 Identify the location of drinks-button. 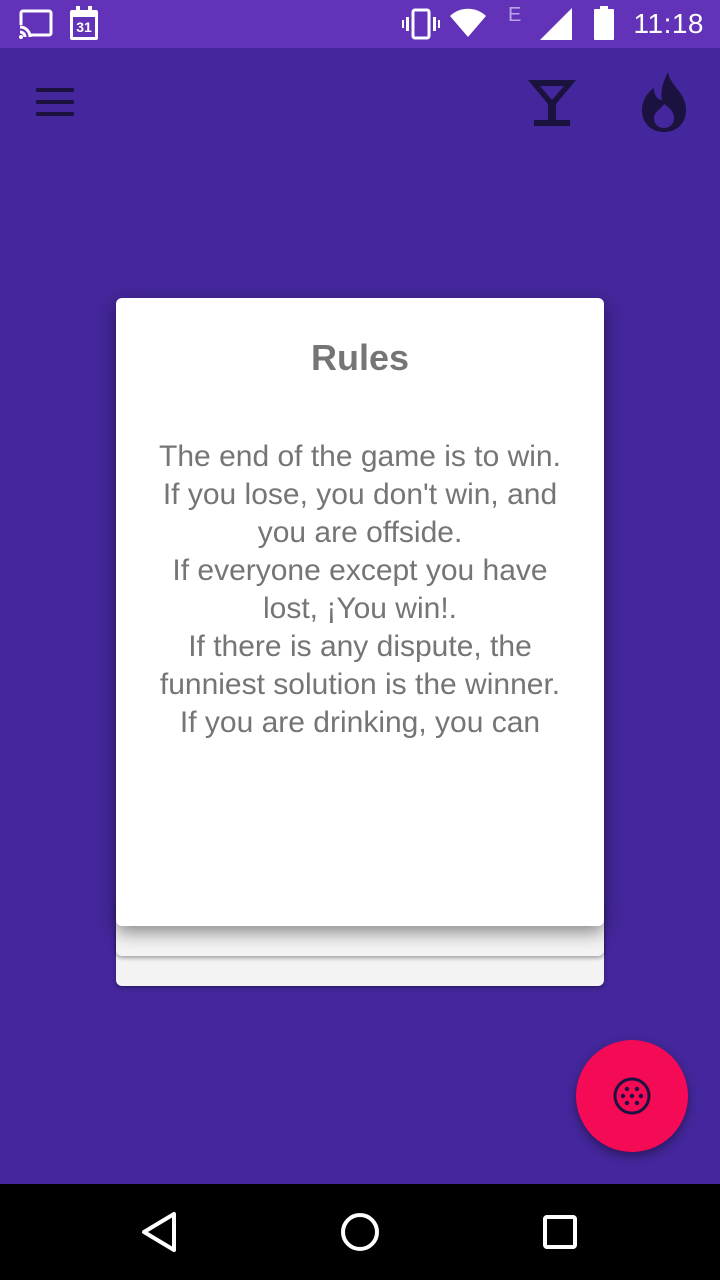
(552, 104).